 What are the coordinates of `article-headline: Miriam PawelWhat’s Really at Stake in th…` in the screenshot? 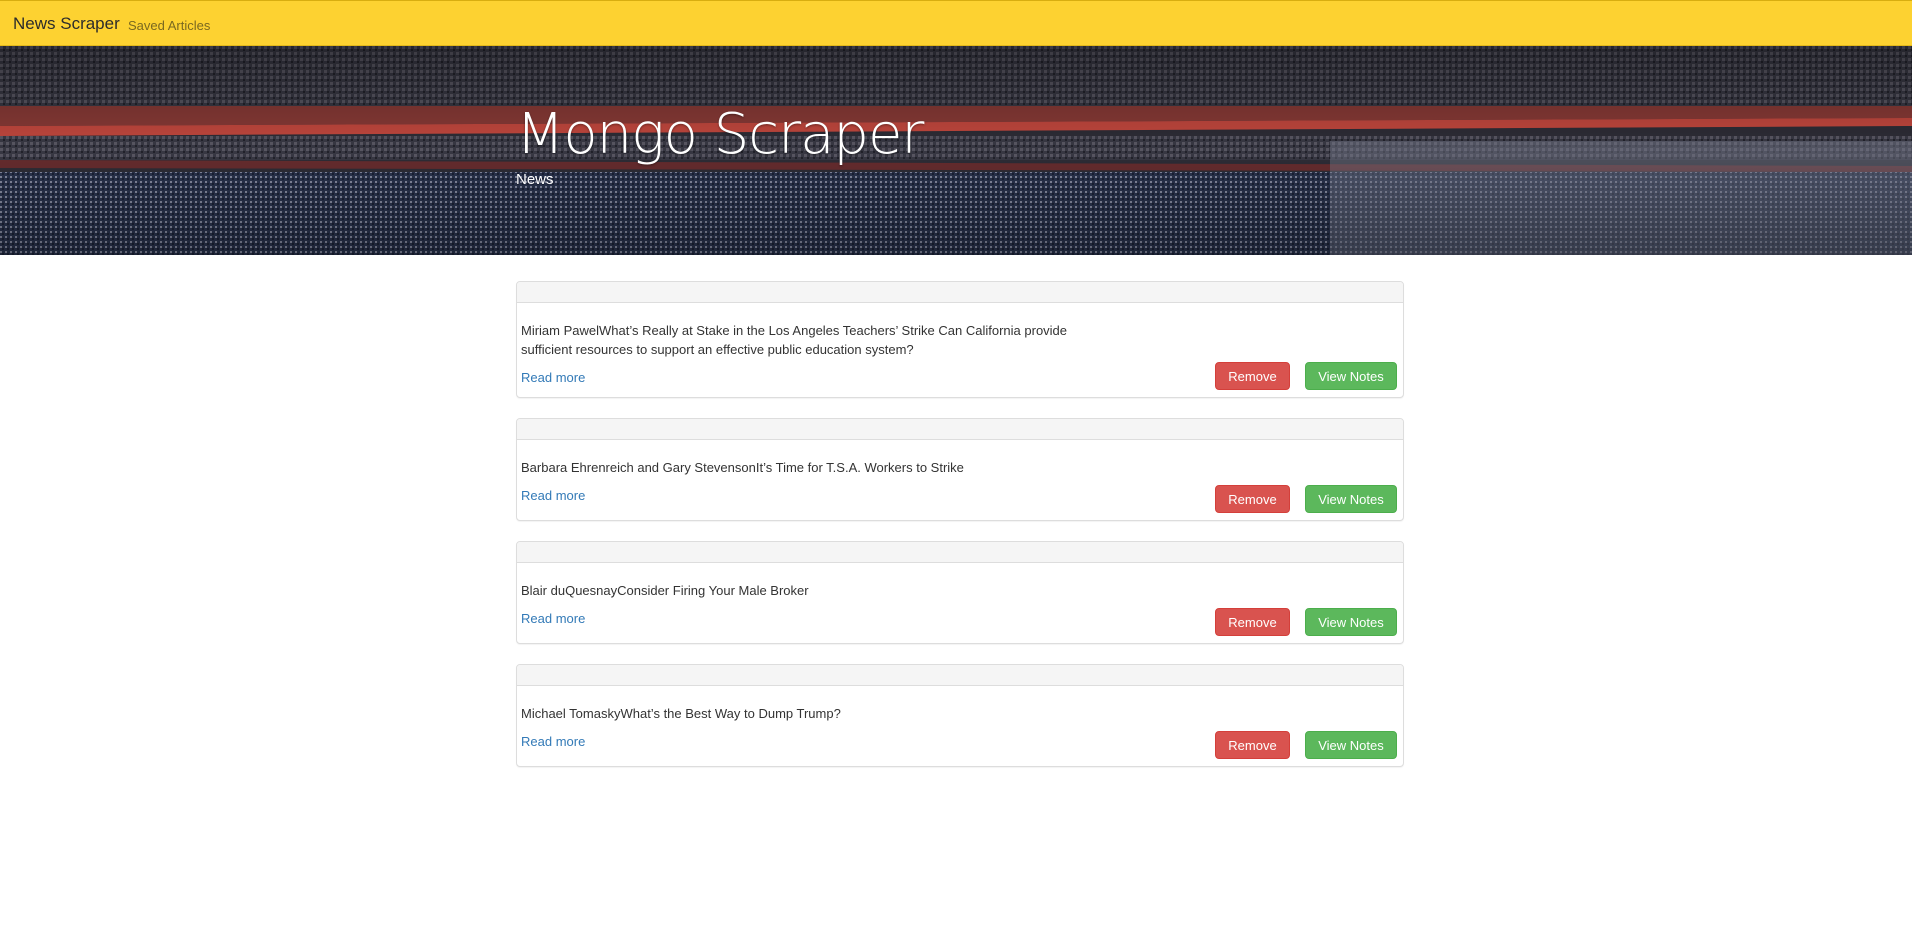 It's located at (794, 340).